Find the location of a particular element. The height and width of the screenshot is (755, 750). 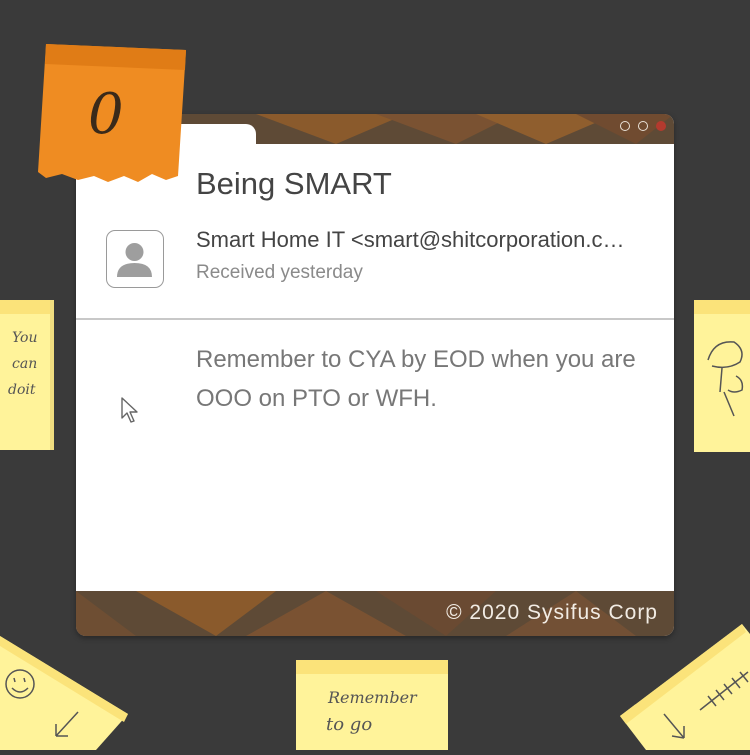

email-subject: Being SMART is located at coordinates (294, 183).